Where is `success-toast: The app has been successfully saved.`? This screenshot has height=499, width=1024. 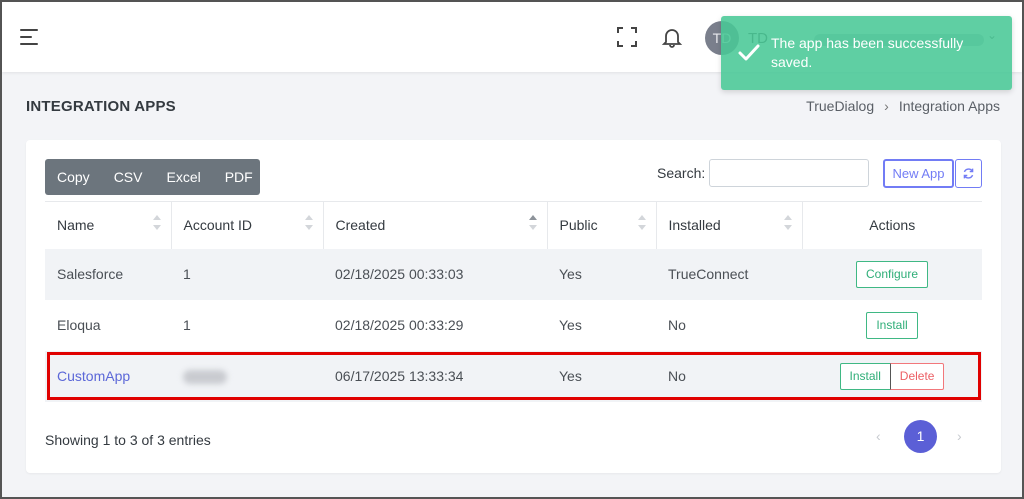
success-toast: The app has been successfully saved. is located at coordinates (866, 53).